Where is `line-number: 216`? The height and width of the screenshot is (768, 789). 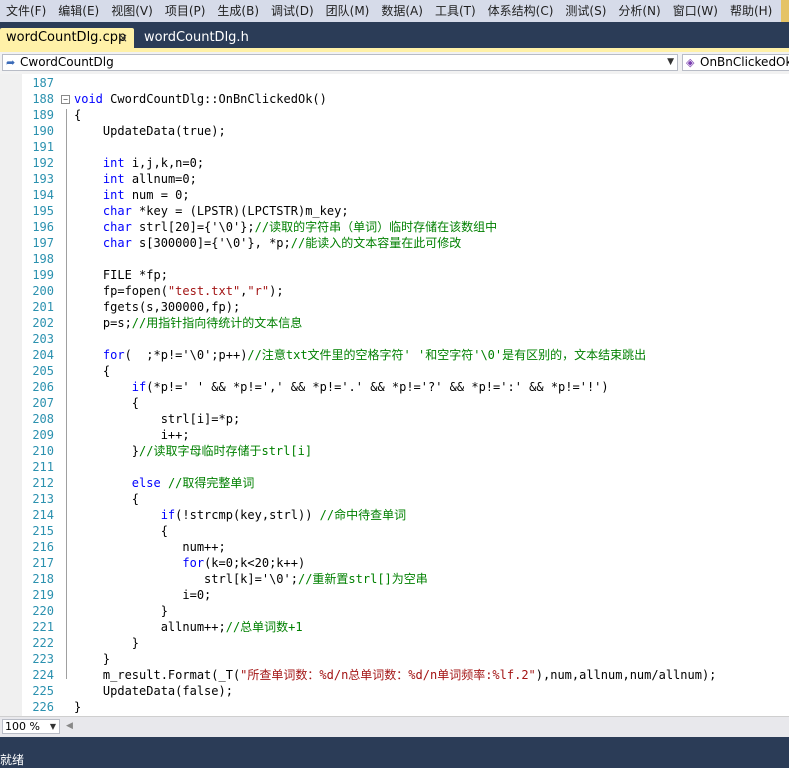
line-number: 216 is located at coordinates (43, 547).